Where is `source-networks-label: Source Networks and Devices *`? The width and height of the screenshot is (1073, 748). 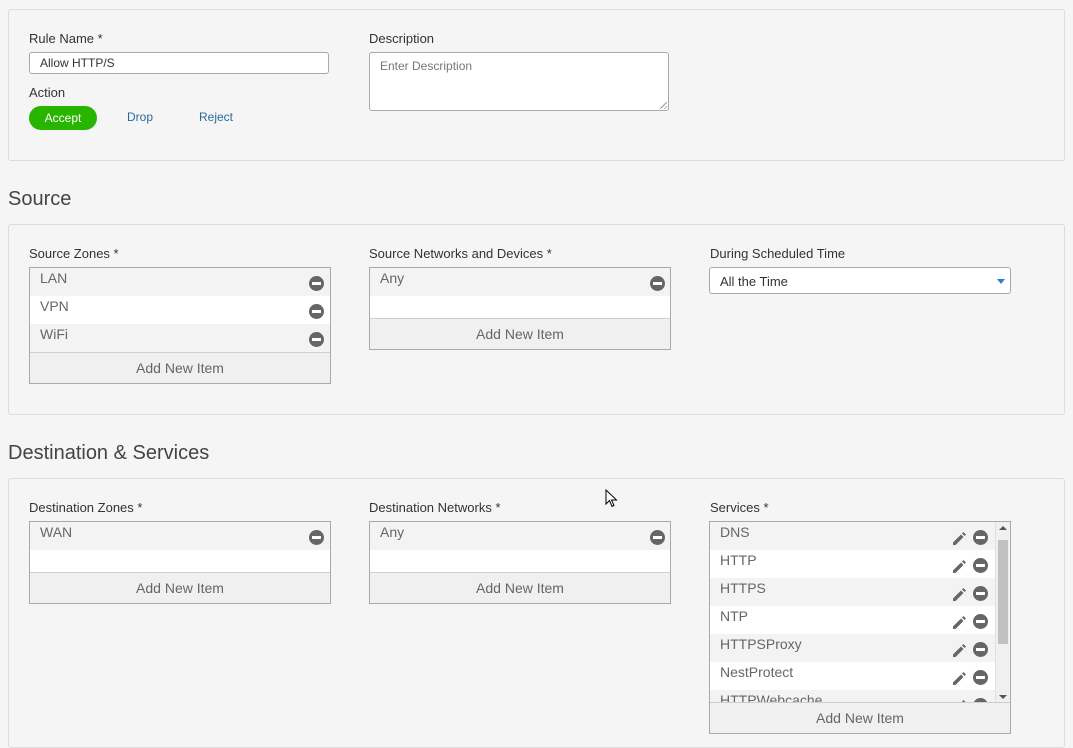 source-networks-label: Source Networks and Devices * is located at coordinates (460, 253).